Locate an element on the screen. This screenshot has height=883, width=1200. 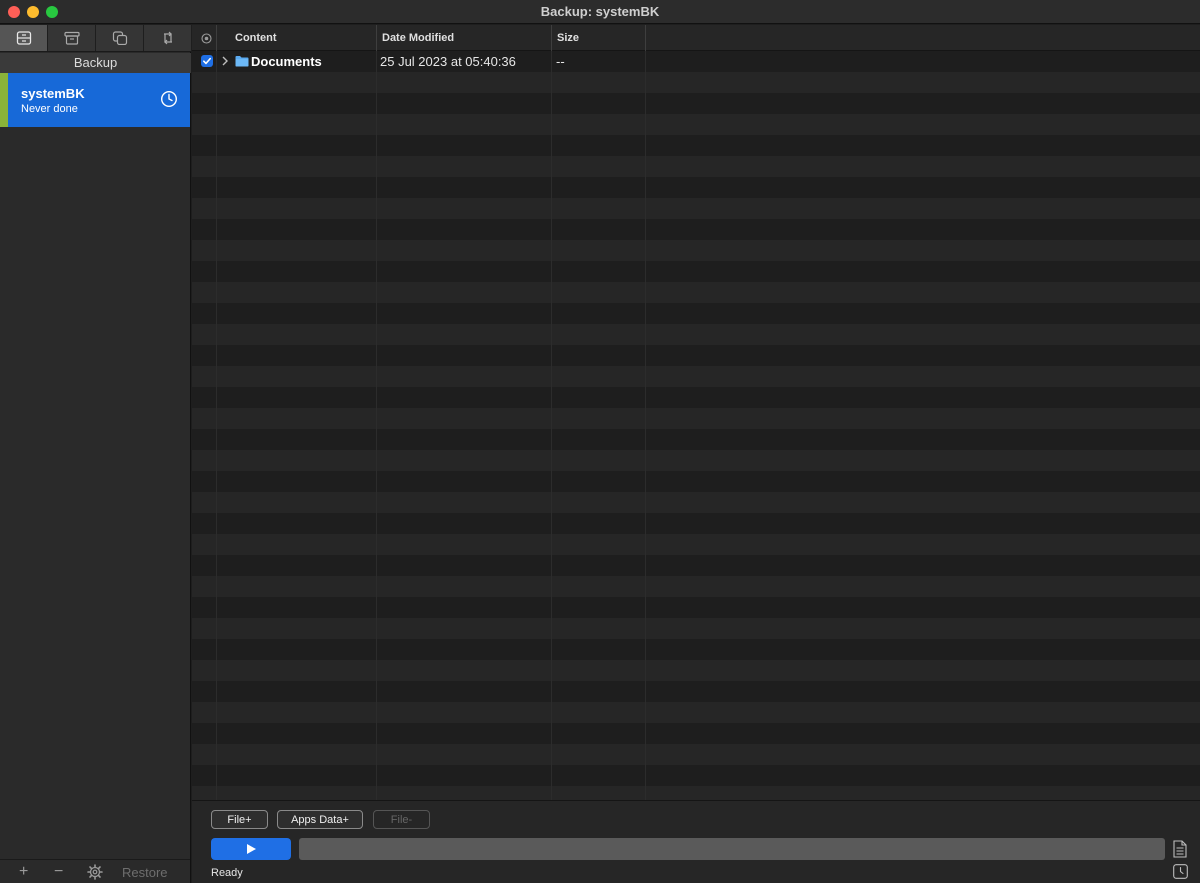
job-status-accent is located at coordinates (4, 100).